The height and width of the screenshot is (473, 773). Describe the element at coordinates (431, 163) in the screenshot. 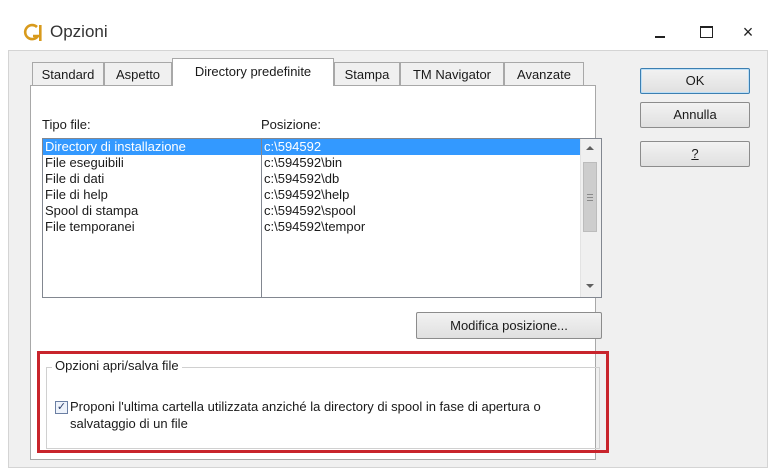

I see `list-item: c:\594592\bin` at that location.